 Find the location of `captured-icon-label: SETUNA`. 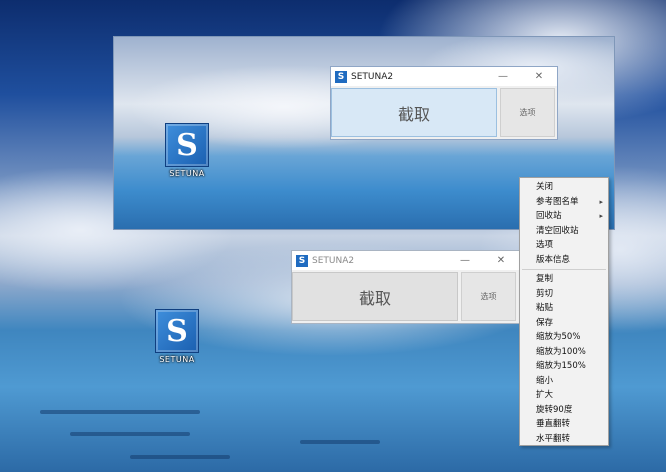

captured-icon-label: SETUNA is located at coordinates (187, 173).